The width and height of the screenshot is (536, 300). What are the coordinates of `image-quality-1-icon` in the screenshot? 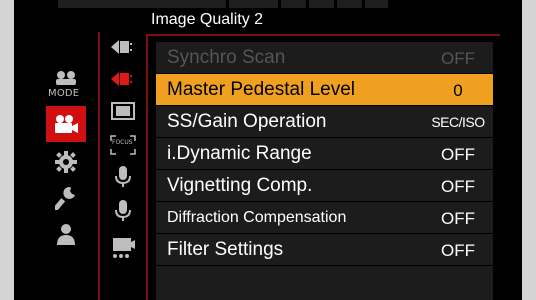 It's located at (121, 47).